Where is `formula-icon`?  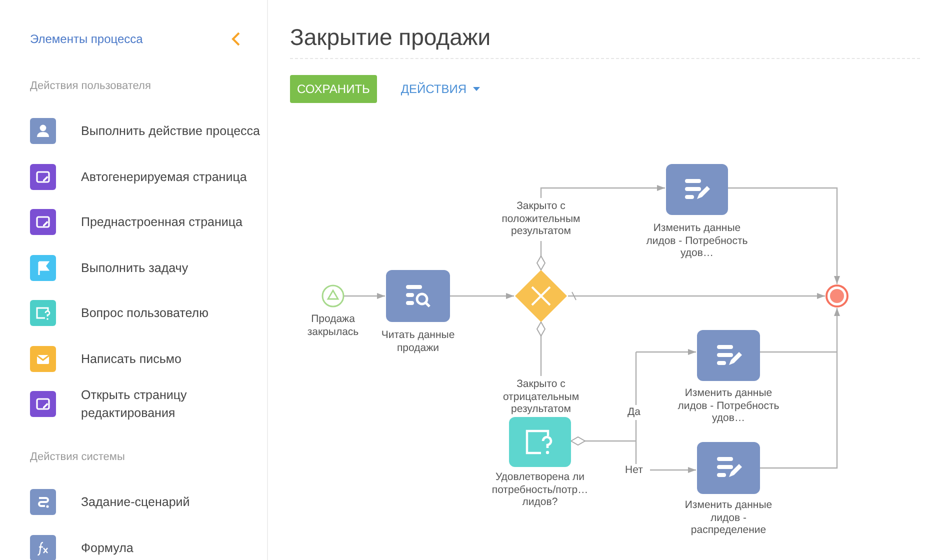 formula-icon is located at coordinates (43, 547).